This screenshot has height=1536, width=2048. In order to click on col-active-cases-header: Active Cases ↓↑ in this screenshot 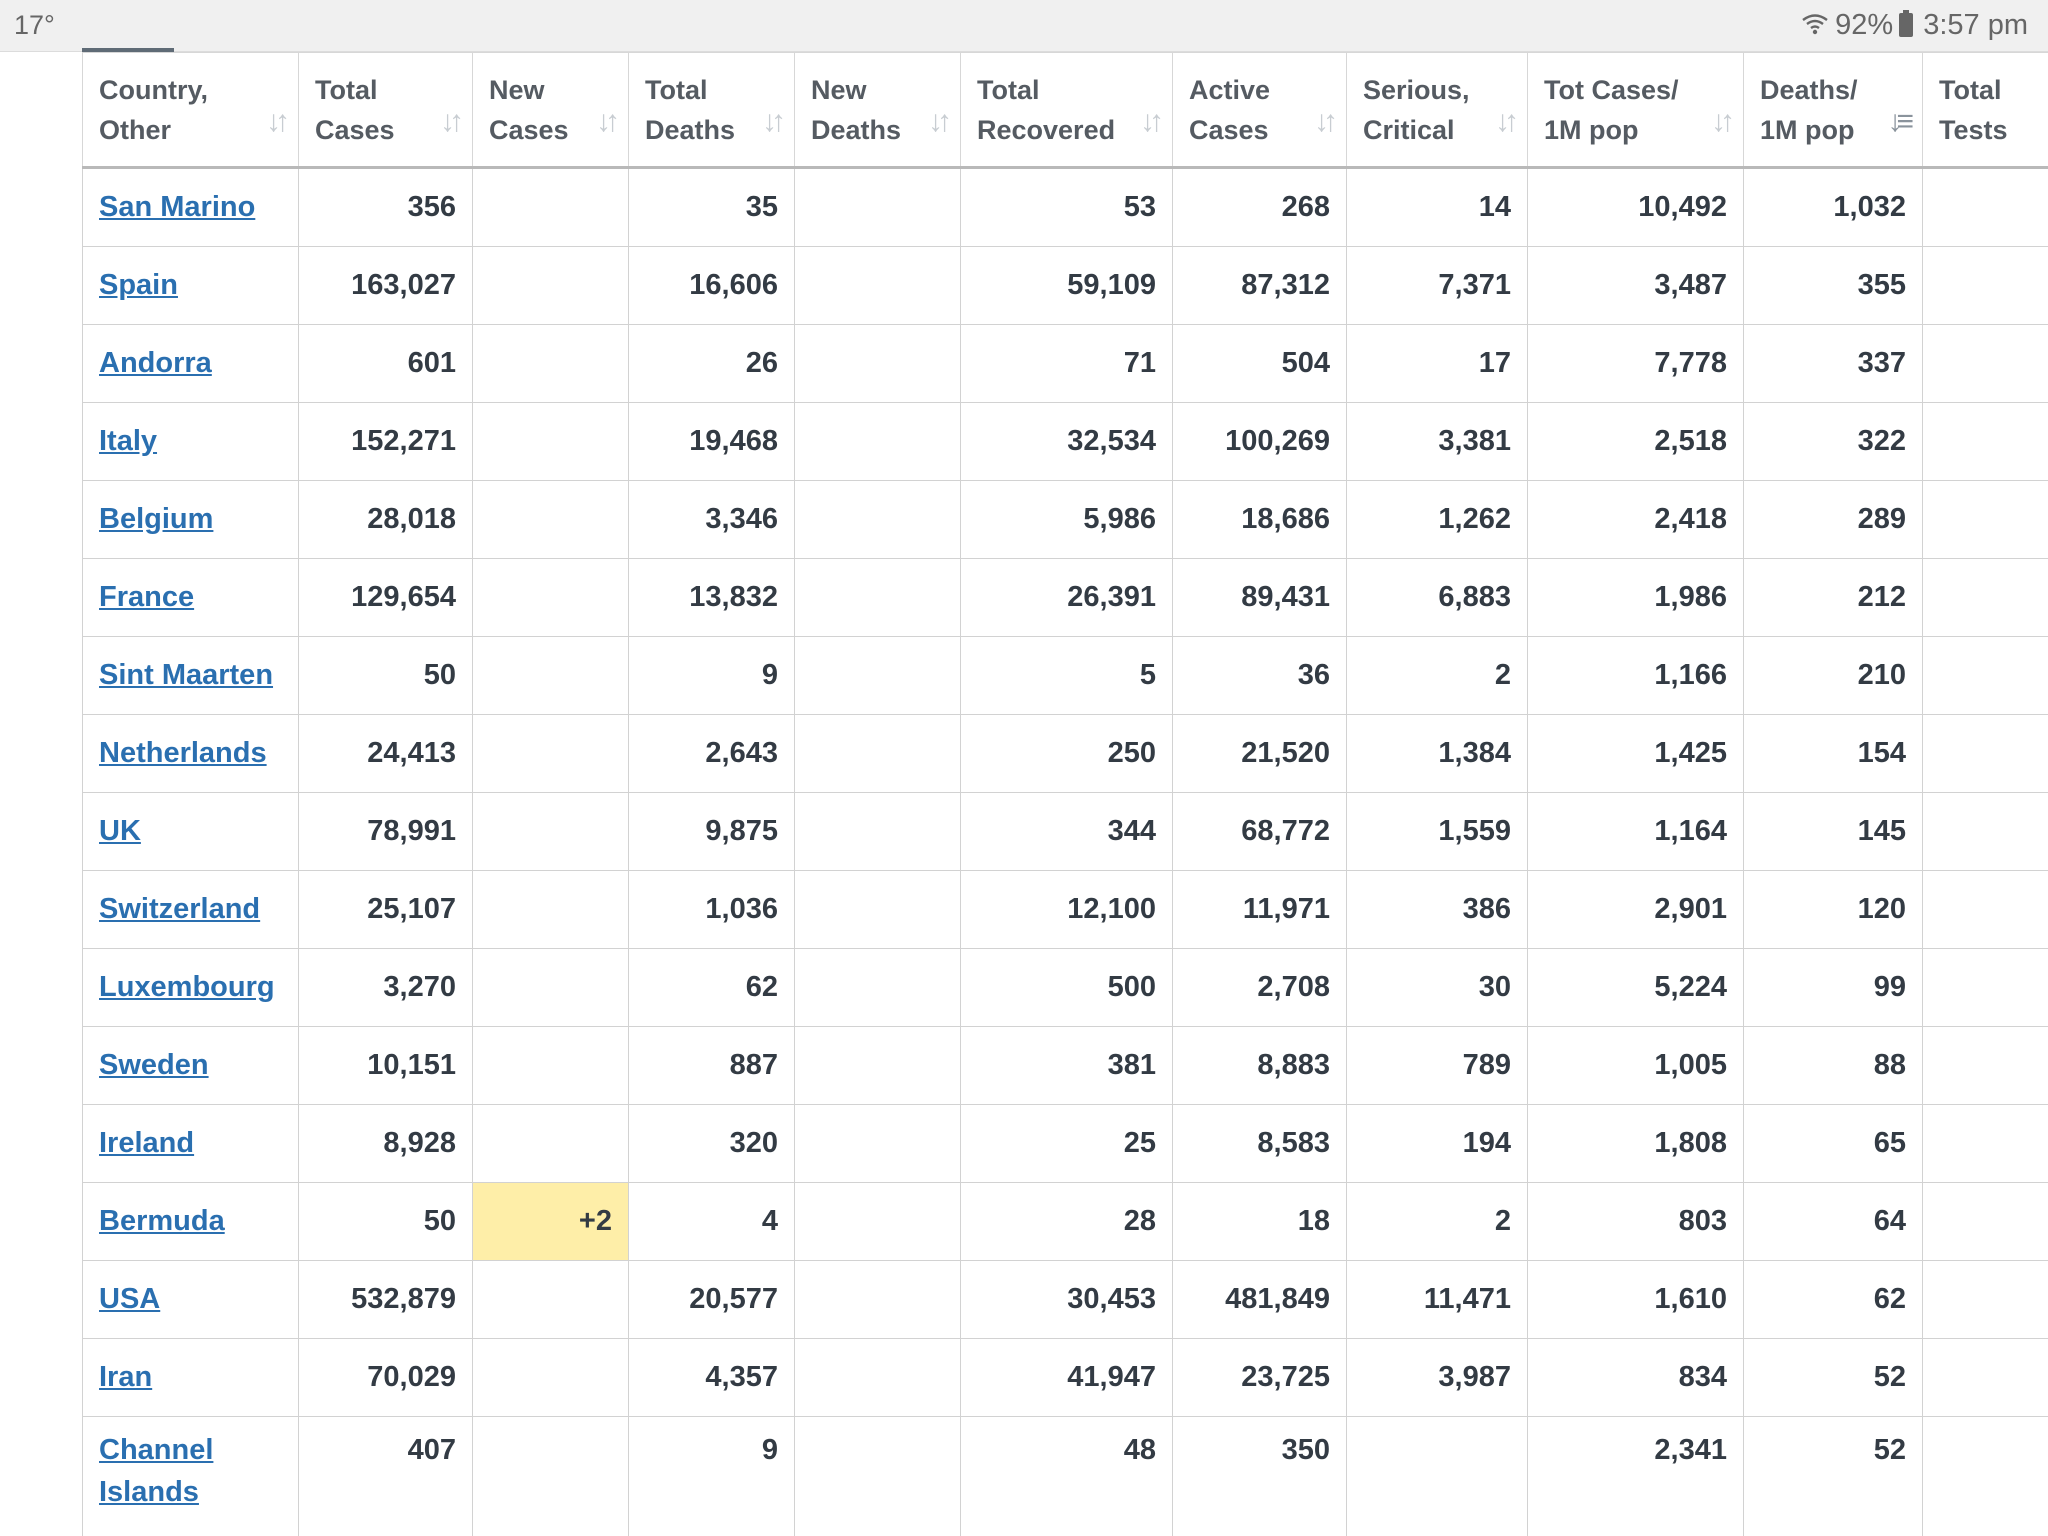, I will do `click(1259, 110)`.